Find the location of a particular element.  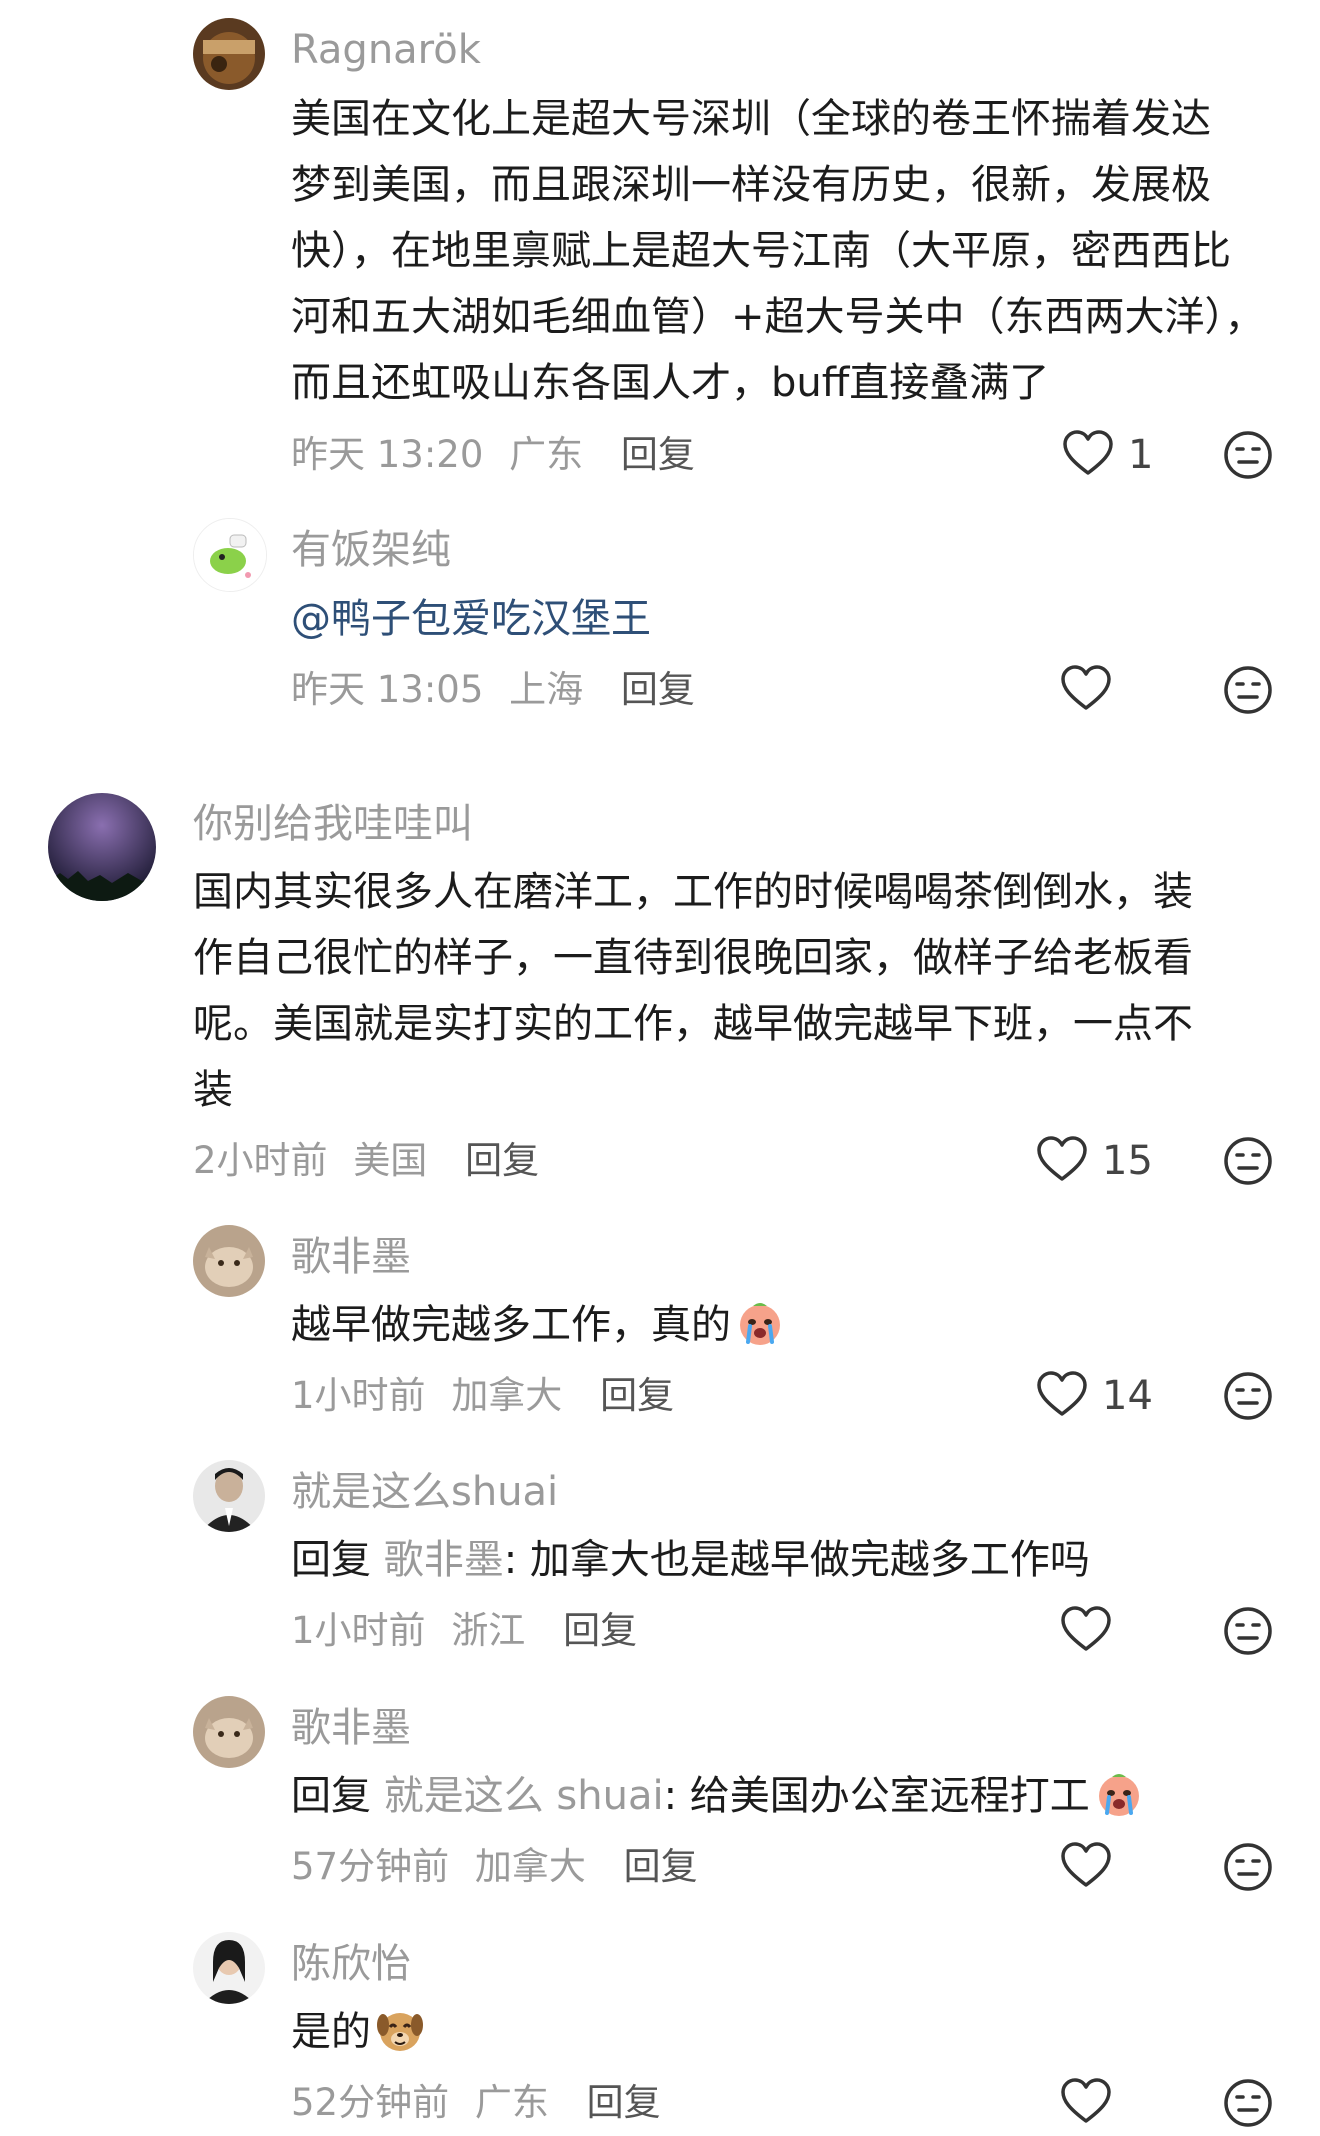

comment-line: 装 is located at coordinates (213, 1090).